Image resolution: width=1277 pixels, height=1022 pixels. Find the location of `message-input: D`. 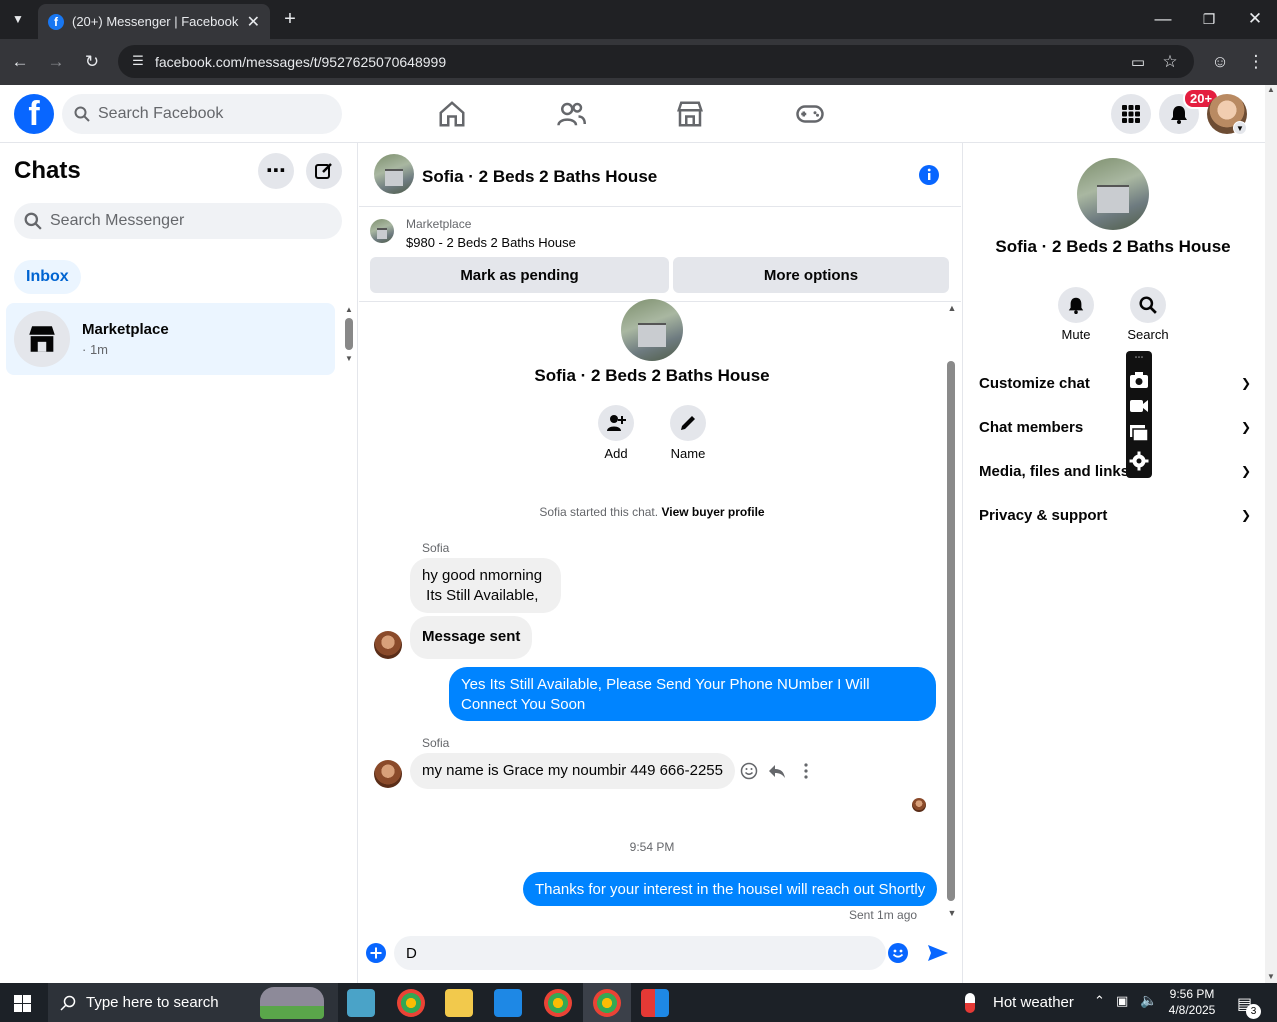

message-input: D is located at coordinates (640, 953).